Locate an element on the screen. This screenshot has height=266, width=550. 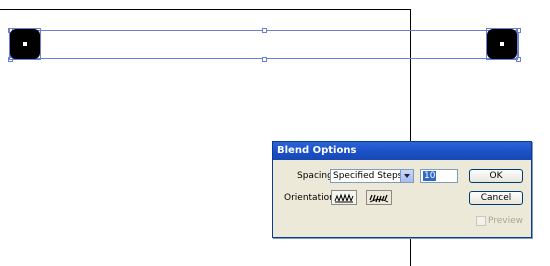
dropdown-button is located at coordinates (406, 176).